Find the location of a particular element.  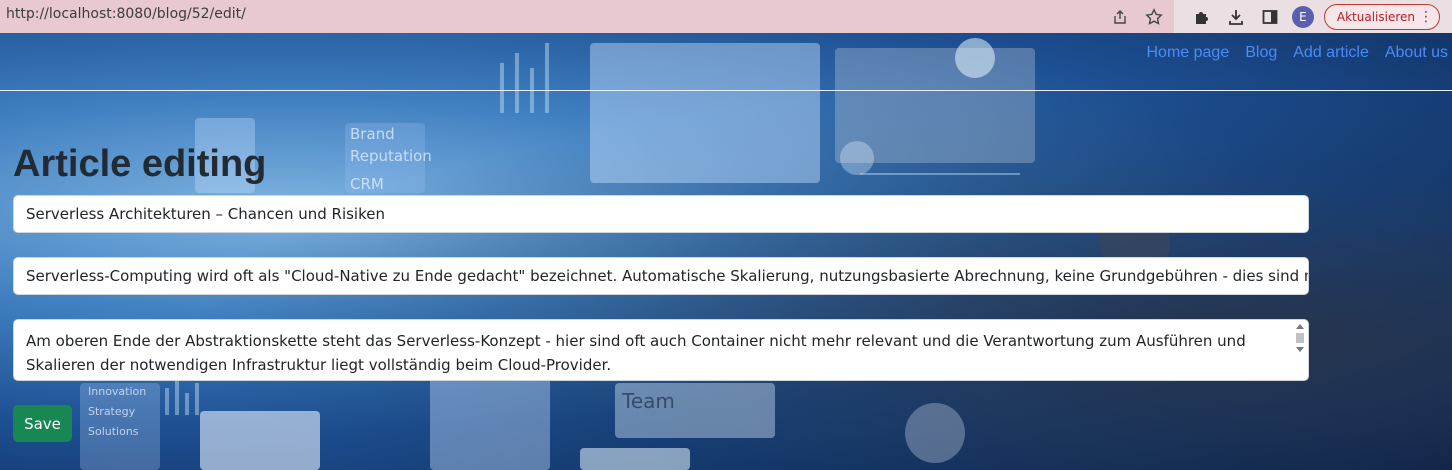

nav-blog: Blog is located at coordinates (1261, 53).